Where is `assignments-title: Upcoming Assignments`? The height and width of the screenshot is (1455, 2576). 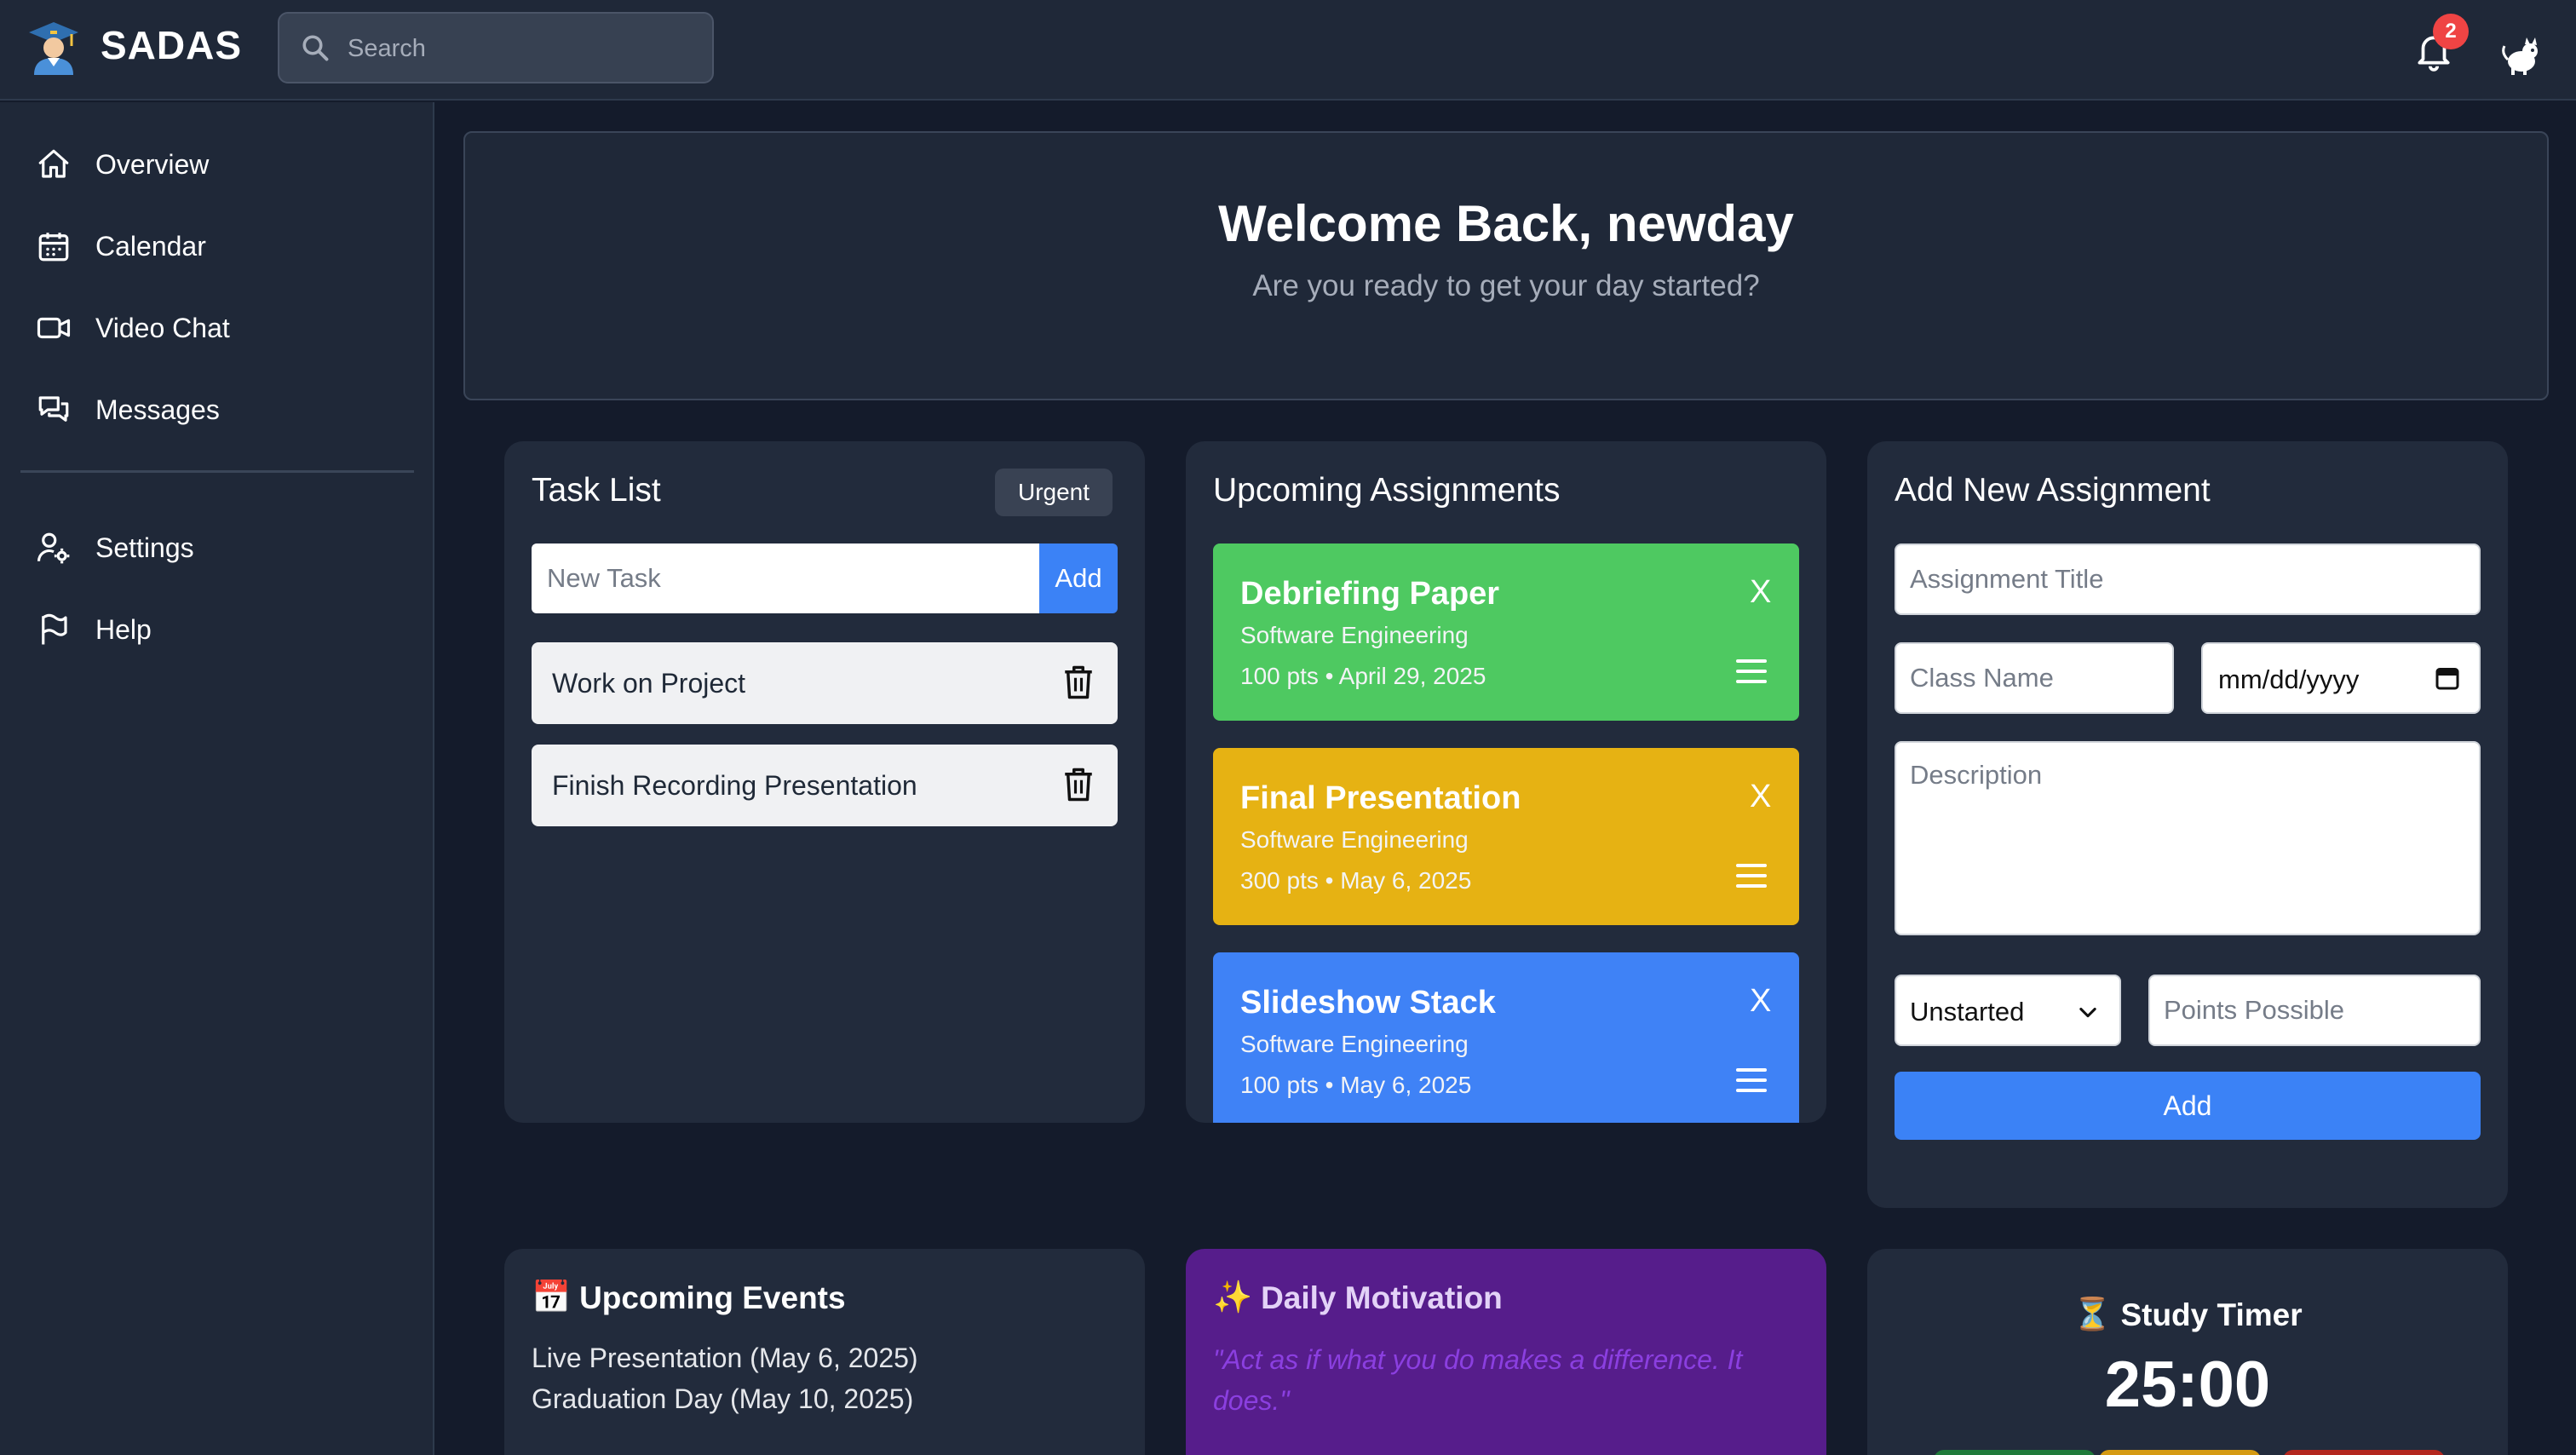
assignments-title: Upcoming Assignments is located at coordinates (1387, 491).